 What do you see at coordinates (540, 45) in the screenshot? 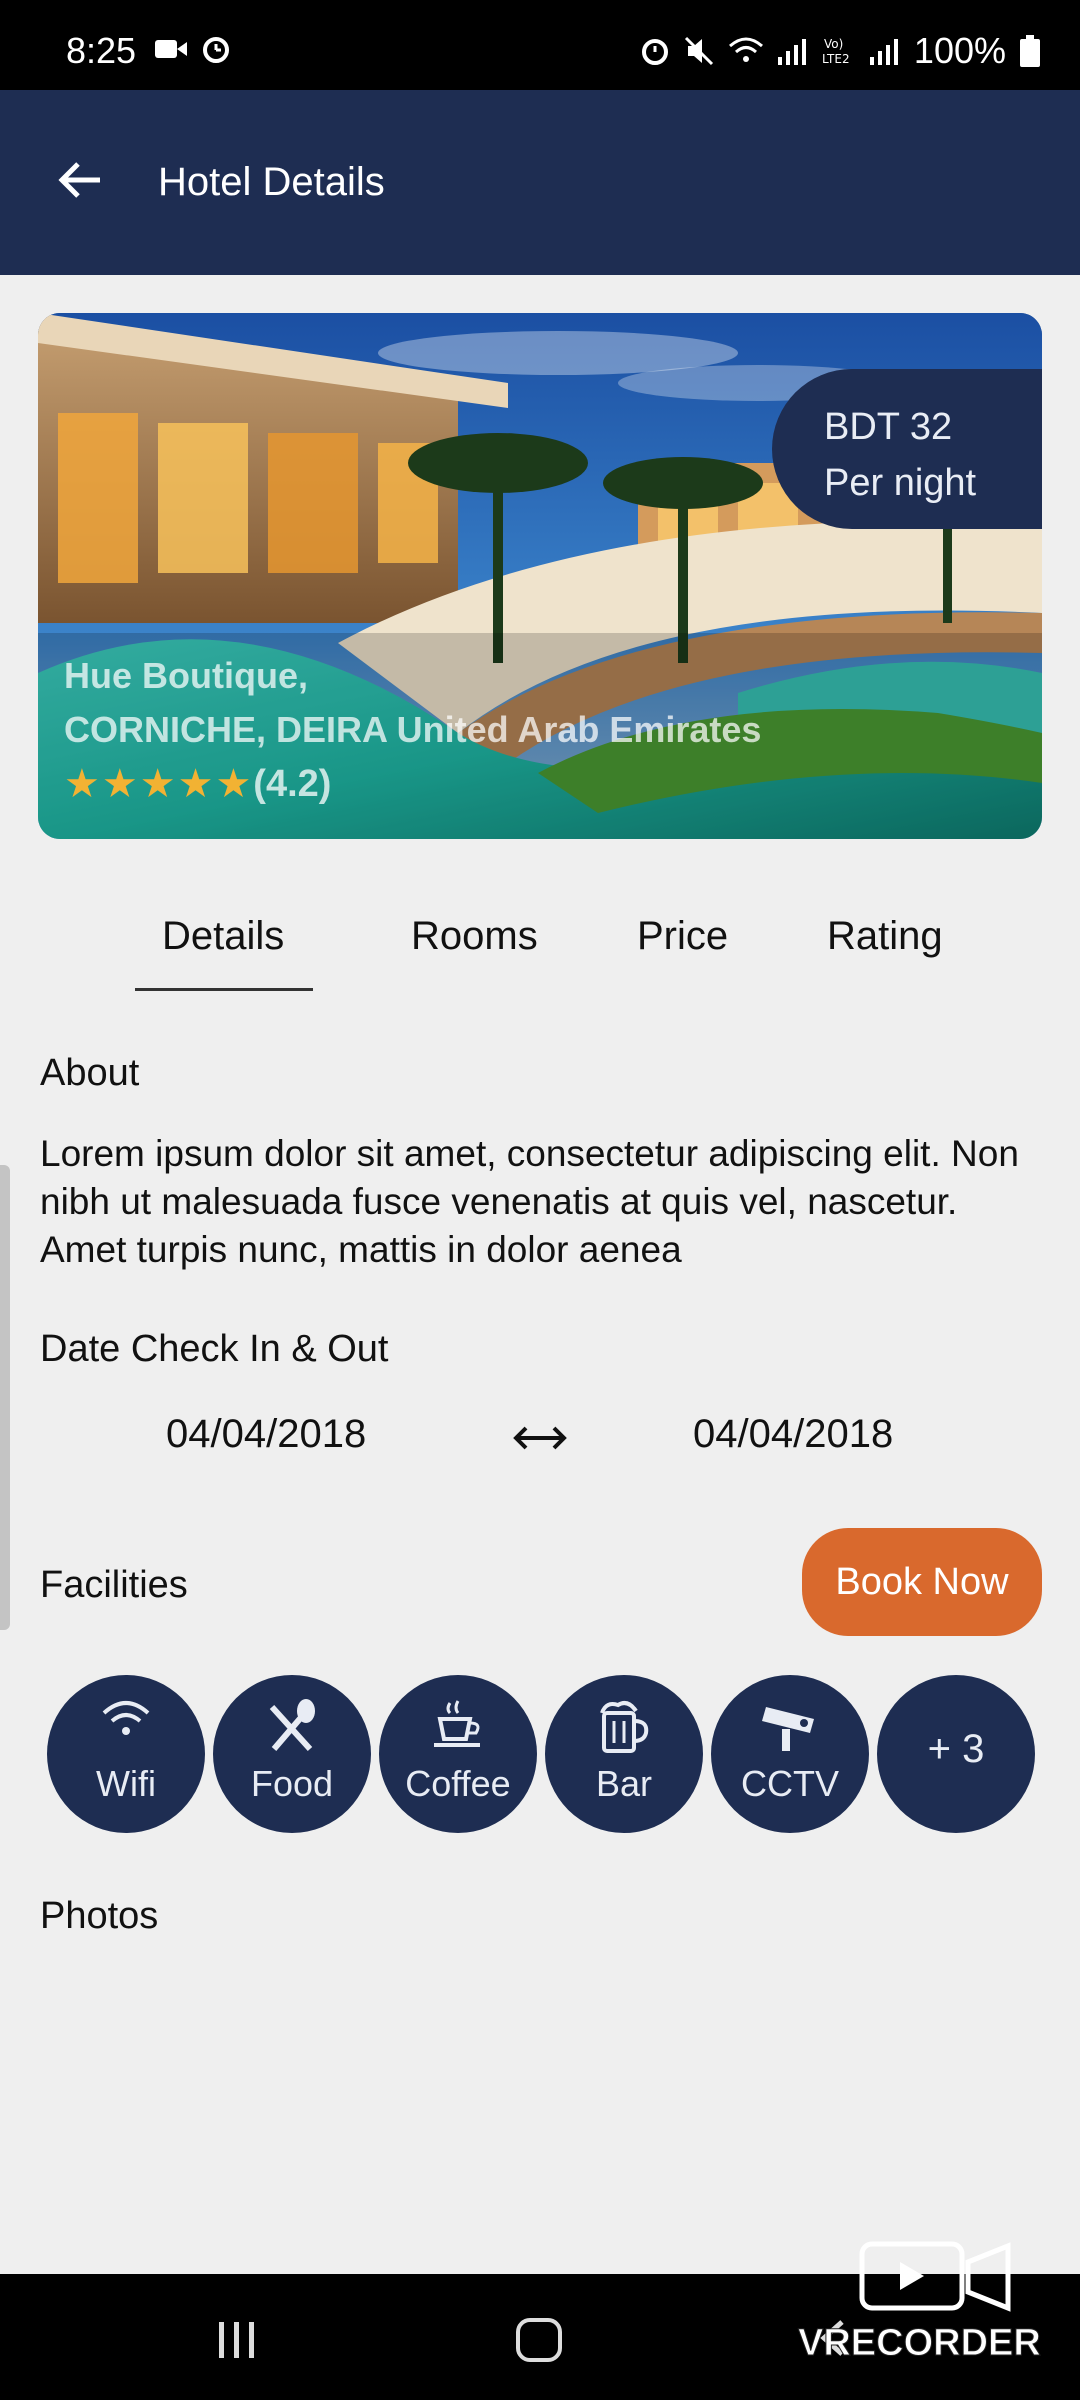
I see `status-bar: 8:25 Vo) LTE2 100%` at bounding box center [540, 45].